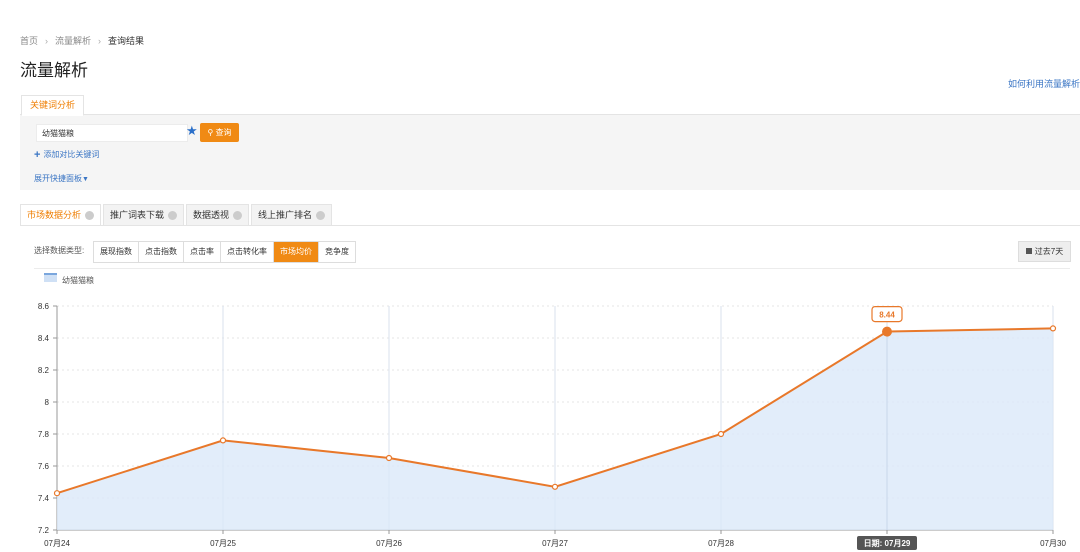 Image resolution: width=1080 pixels, height=552 pixels. Describe the element at coordinates (44, 434) in the screenshot. I see `y-tick-label: 7.8` at that location.